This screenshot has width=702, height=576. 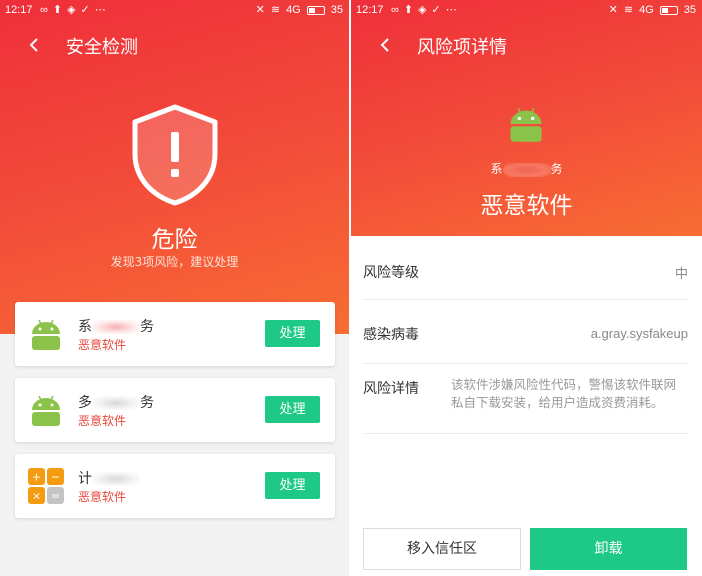 What do you see at coordinates (391, 389) in the screenshot?
I see `risk-details-label: 风险详情` at bounding box center [391, 389].